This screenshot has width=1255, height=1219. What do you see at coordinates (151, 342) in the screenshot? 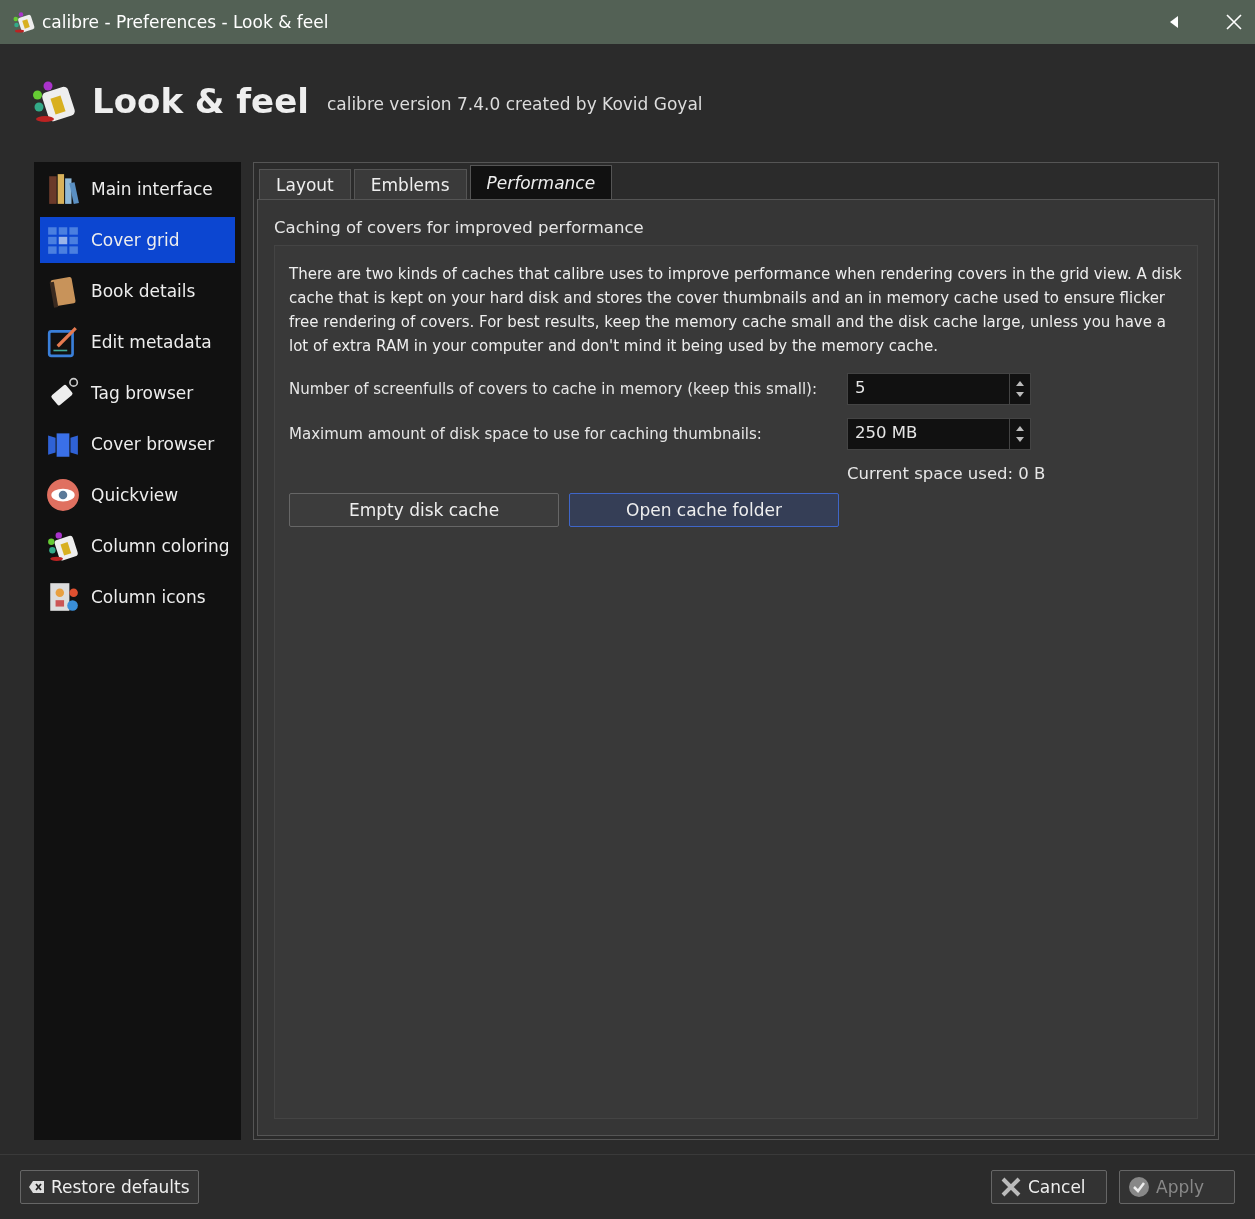
I see `sidebar-label: Edit metadata` at bounding box center [151, 342].